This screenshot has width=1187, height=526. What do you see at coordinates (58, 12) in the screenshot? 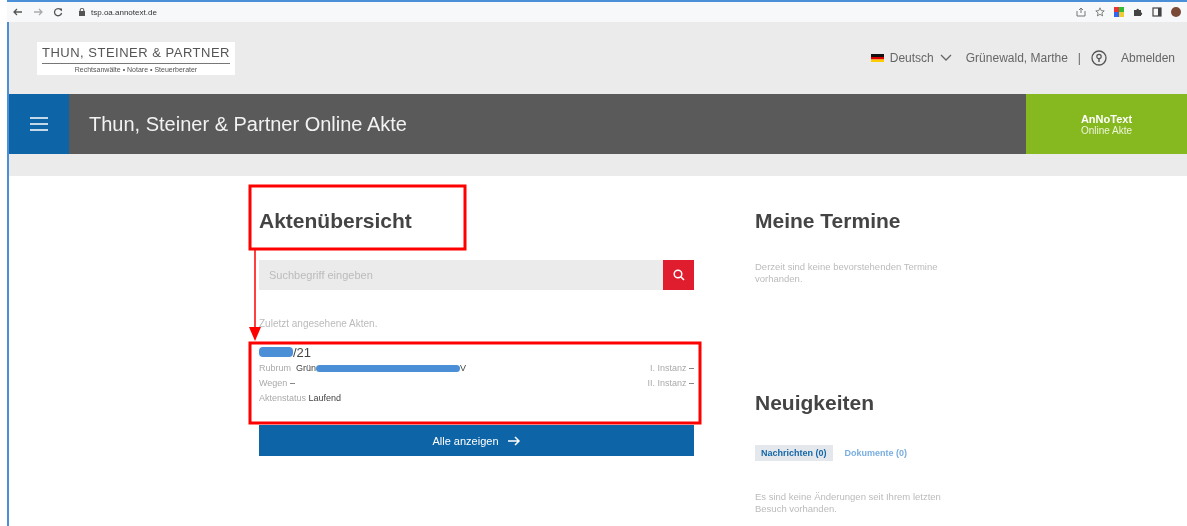
I see `reload-icon` at bounding box center [58, 12].